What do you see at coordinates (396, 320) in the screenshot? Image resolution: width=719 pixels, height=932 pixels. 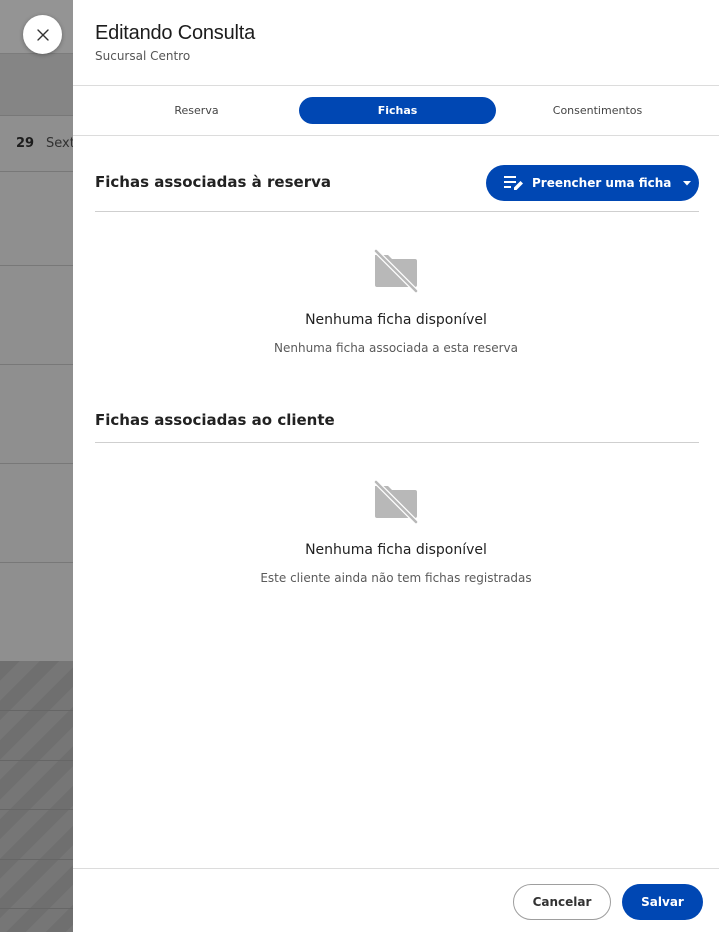 I see `reservation-empty-title: Nenhuma ficha disponível` at bounding box center [396, 320].